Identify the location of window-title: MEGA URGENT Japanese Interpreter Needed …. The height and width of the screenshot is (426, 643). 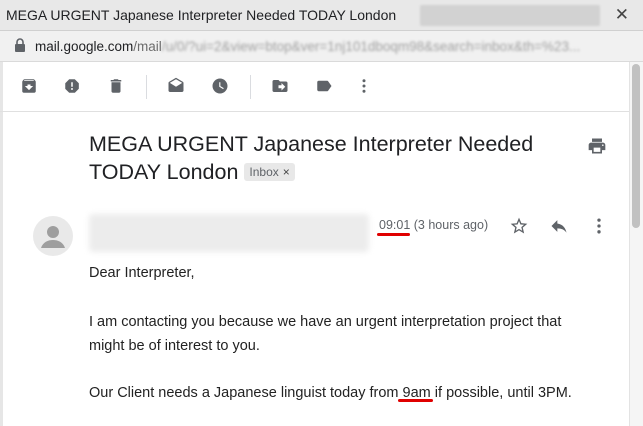
(201, 15).